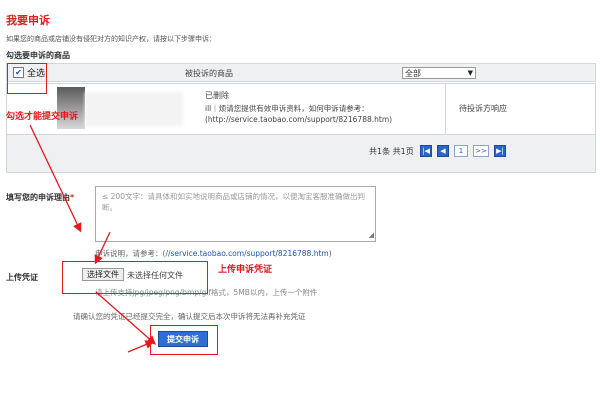 Image resolution: width=600 pixels, height=396 pixels. Describe the element at coordinates (102, 248) in the screenshot. I see `arrow-to-upload` at that location.